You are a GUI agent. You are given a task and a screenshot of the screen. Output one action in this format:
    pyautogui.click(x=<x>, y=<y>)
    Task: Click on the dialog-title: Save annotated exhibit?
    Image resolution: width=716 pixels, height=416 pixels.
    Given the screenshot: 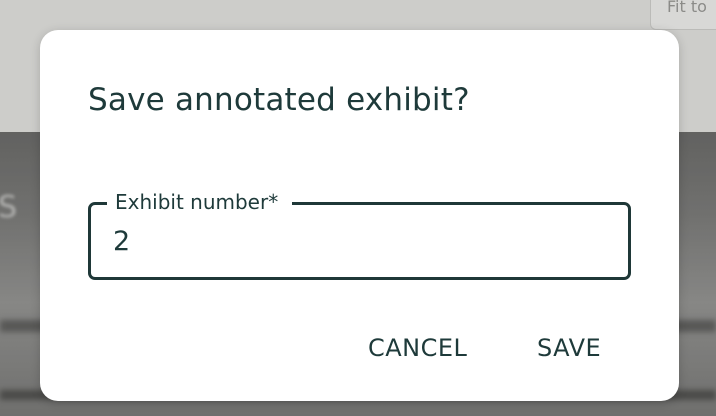 What is the action you would take?
    pyautogui.click(x=279, y=100)
    